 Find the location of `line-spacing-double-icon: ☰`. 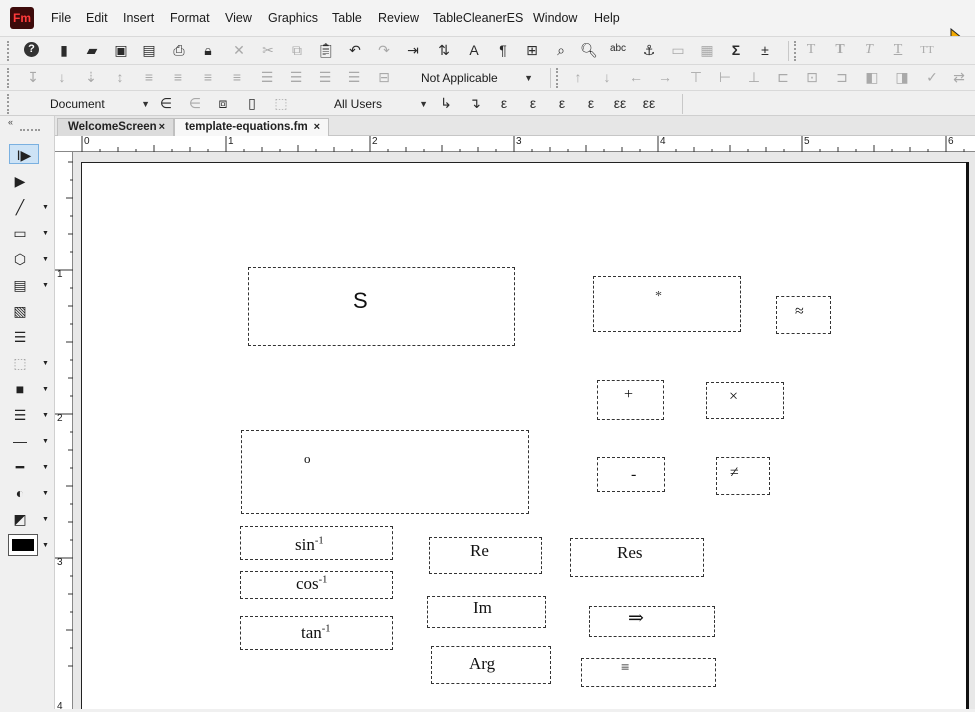

line-spacing-double-icon: ☰ is located at coordinates (325, 77).